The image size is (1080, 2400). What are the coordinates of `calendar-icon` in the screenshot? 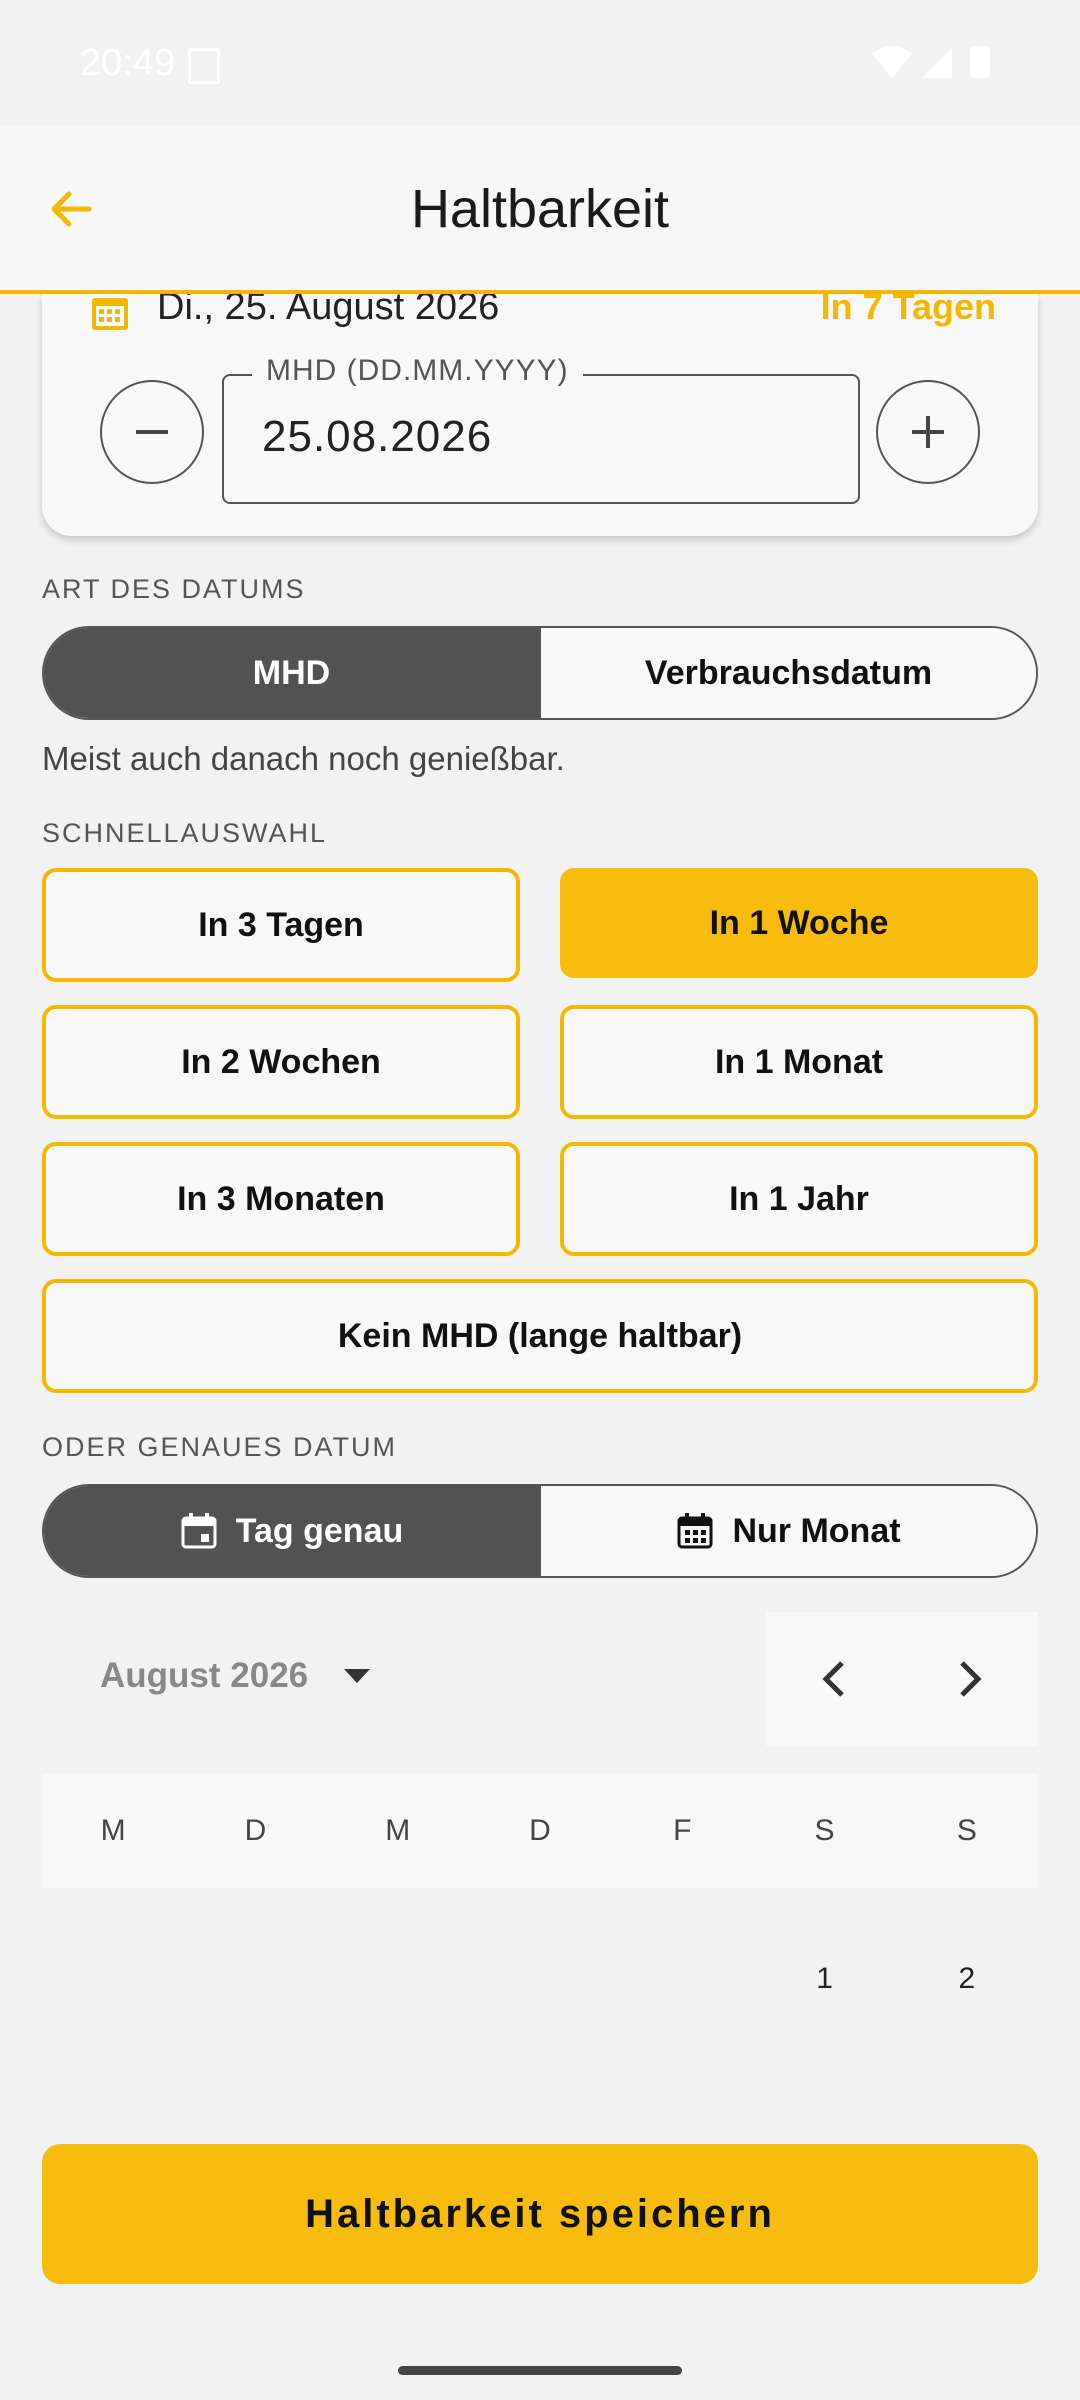 It's located at (110, 314).